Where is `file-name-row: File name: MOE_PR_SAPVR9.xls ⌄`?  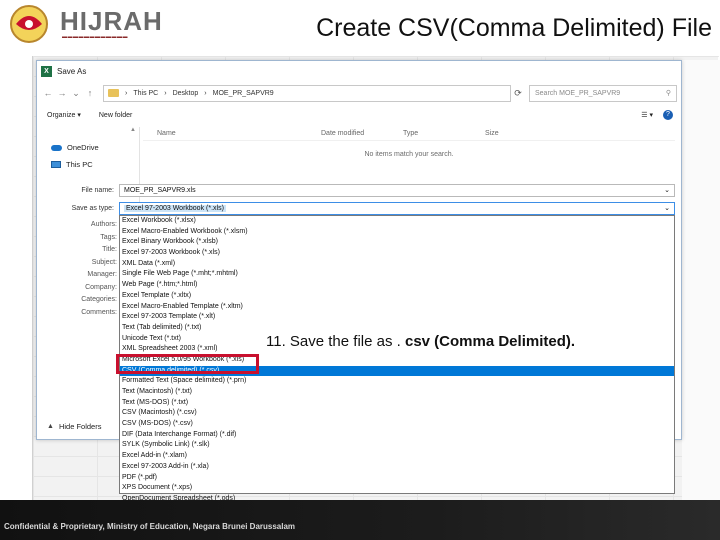 file-name-row: File name: MOE_PR_SAPVR9.xls ⌄ is located at coordinates (356, 190).